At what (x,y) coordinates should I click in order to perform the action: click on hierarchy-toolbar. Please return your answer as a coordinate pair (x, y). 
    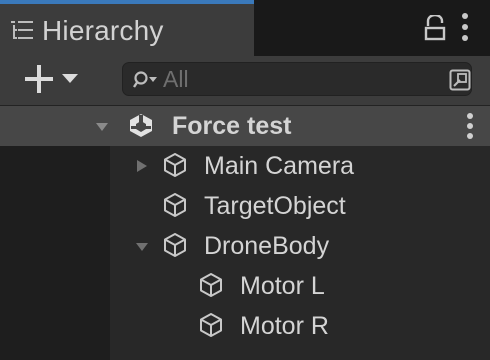
    Looking at the image, I should click on (245, 81).